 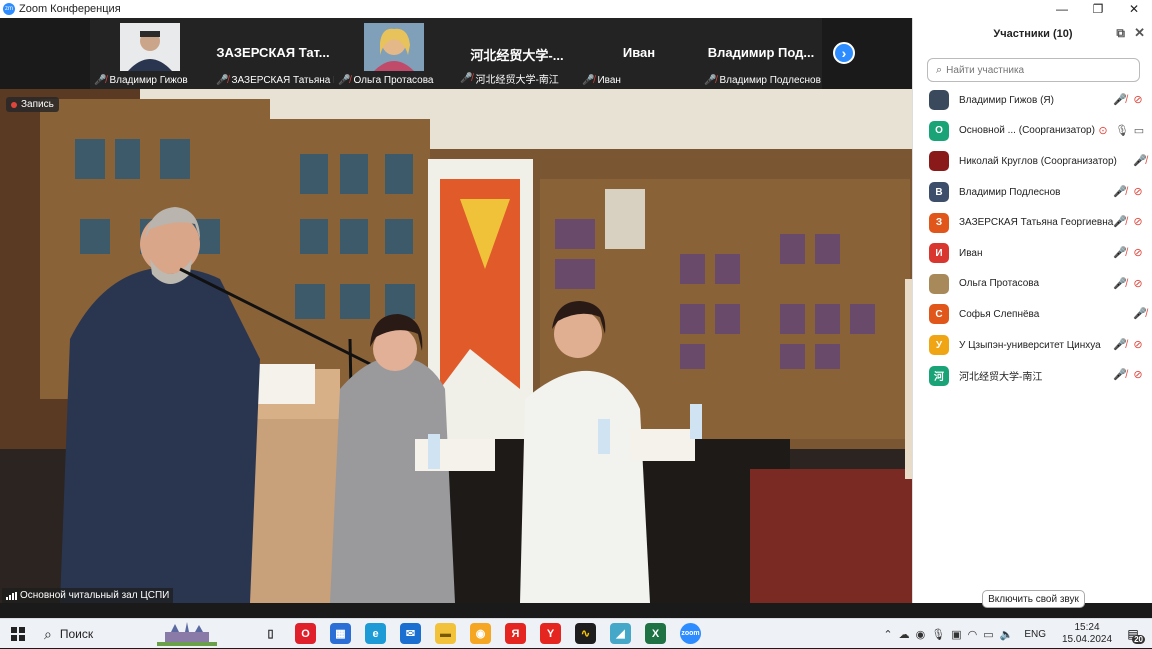 What do you see at coordinates (971, 253) in the screenshot?
I see `participant-name: Иван` at bounding box center [971, 253].